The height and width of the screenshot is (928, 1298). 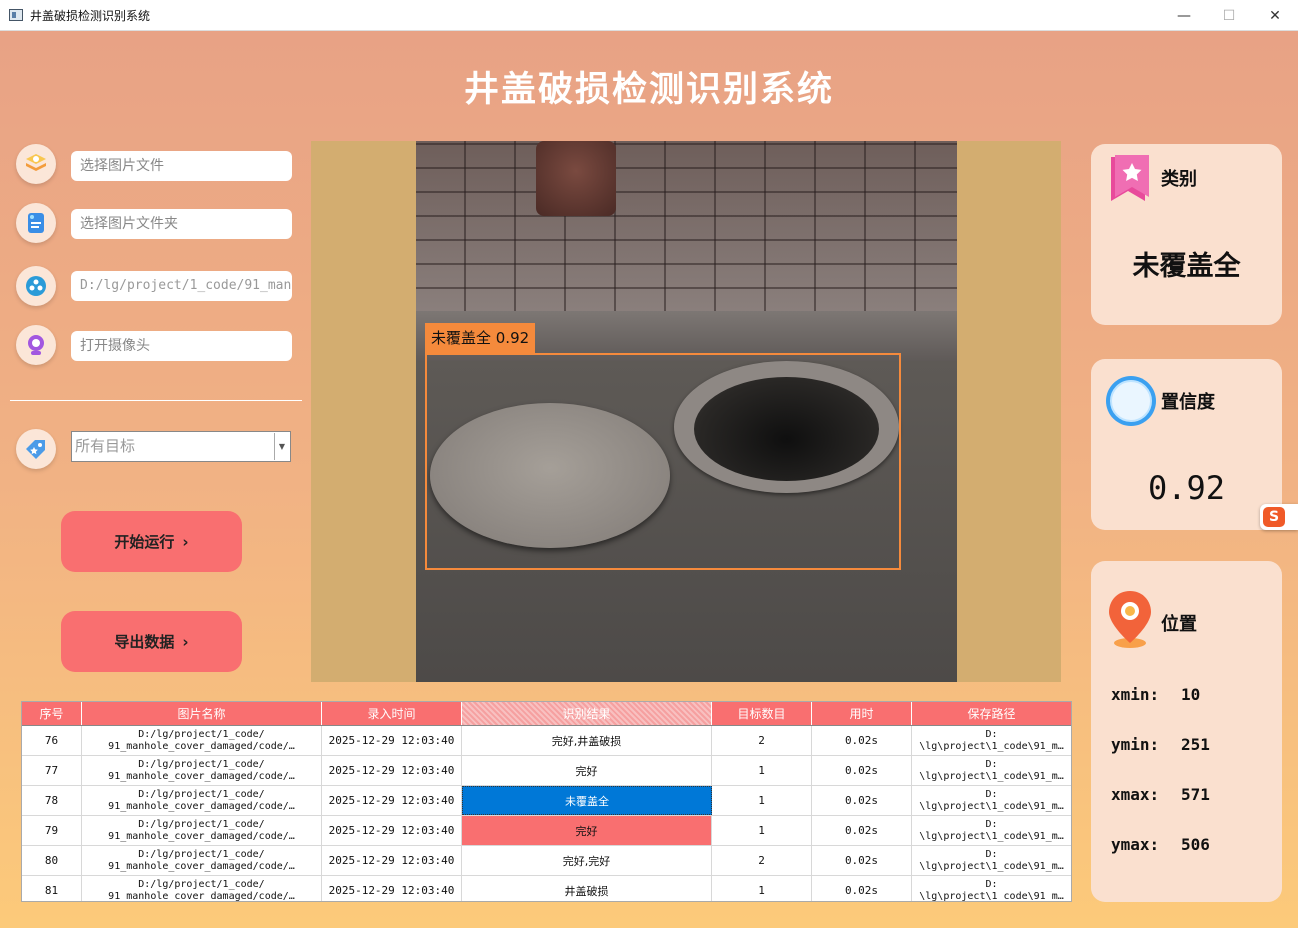 I want to click on chevron-right-icon: ›, so click(x=185, y=541).